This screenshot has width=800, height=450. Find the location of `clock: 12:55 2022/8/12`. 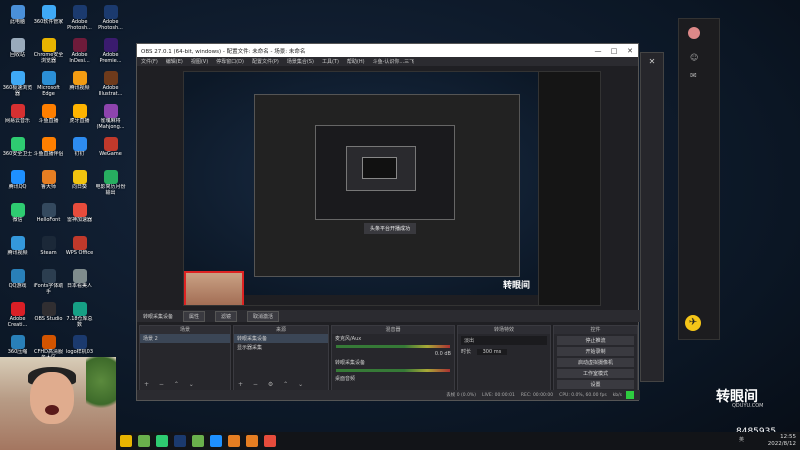

clock: 12:55 2022/8/12 is located at coordinates (782, 441).